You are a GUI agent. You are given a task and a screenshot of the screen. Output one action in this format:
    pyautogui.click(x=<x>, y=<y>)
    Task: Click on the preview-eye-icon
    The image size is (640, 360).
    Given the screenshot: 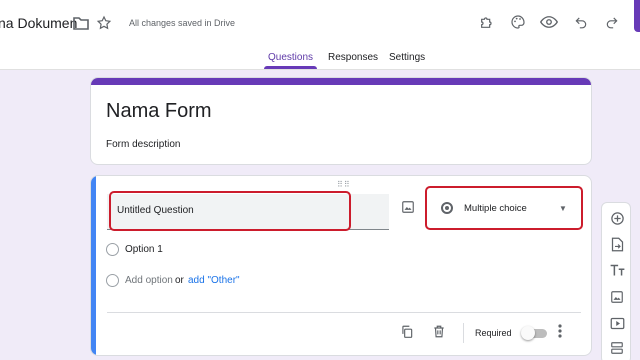 What is the action you would take?
    pyautogui.click(x=549, y=22)
    